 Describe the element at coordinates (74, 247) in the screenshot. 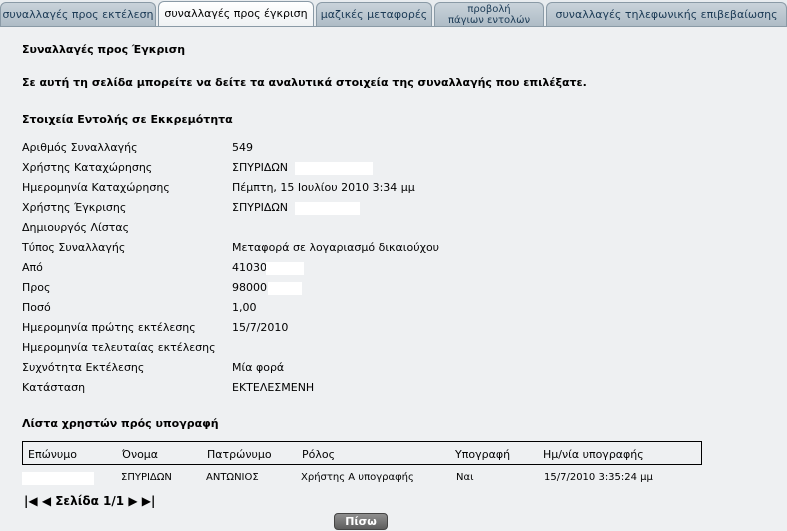

I see `detail-label: Τύπος Συναλλαγής` at that location.